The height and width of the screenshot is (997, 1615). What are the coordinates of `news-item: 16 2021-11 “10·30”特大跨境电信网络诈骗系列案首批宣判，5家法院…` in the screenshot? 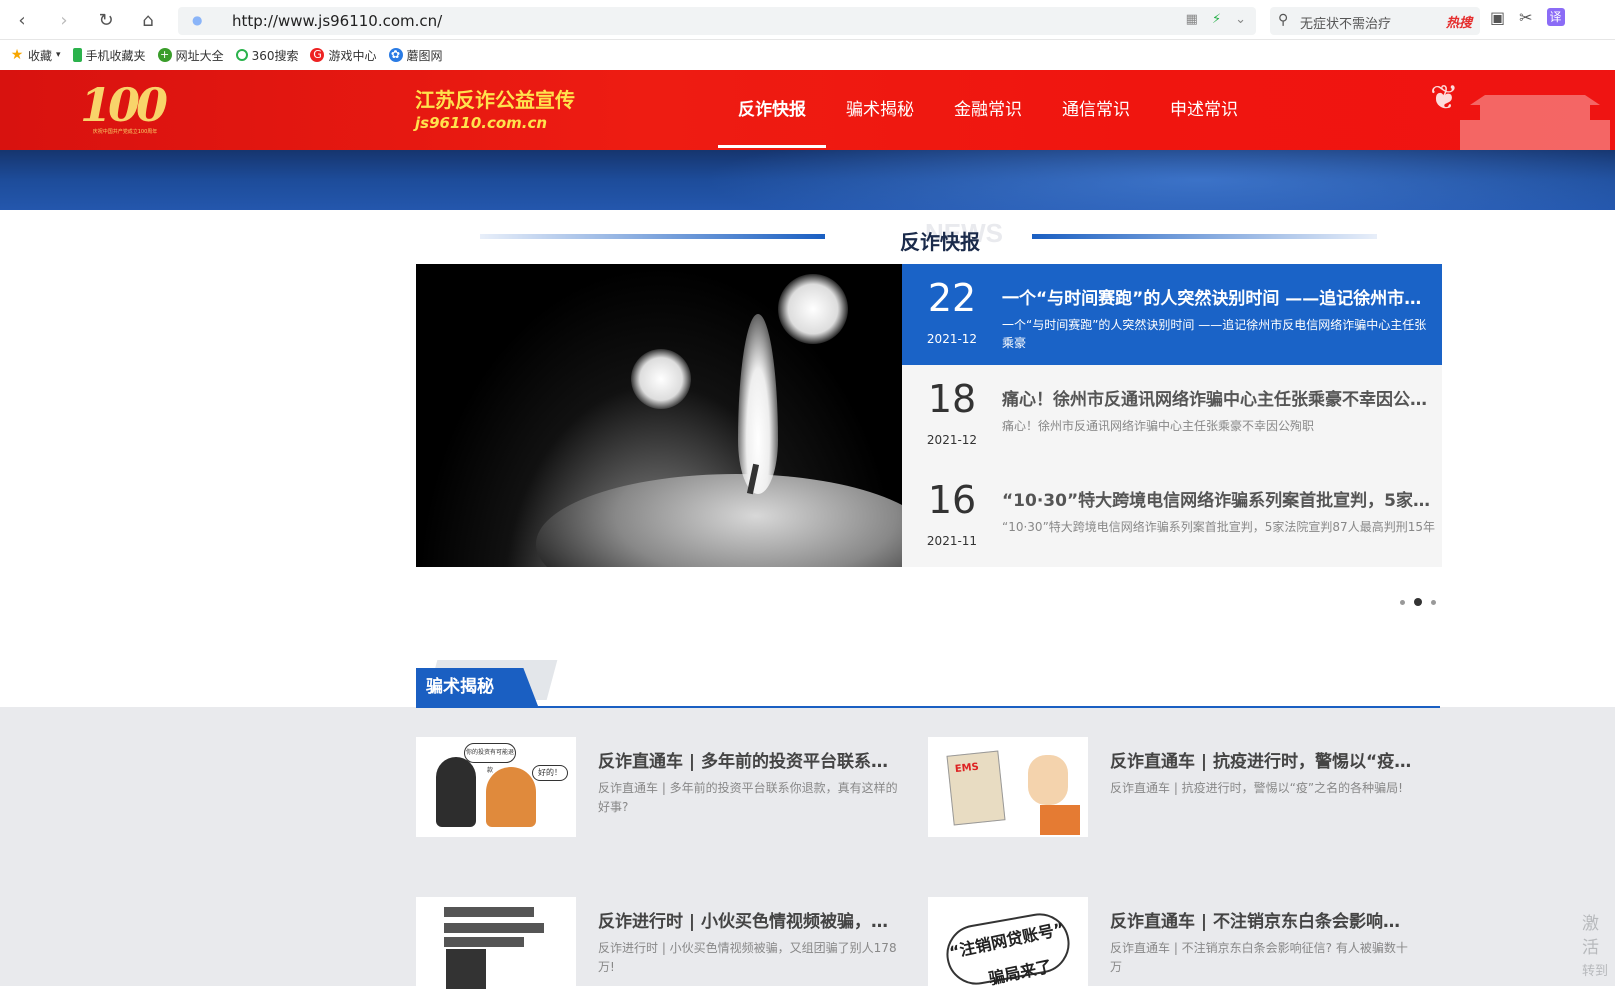 It's located at (1172, 516).